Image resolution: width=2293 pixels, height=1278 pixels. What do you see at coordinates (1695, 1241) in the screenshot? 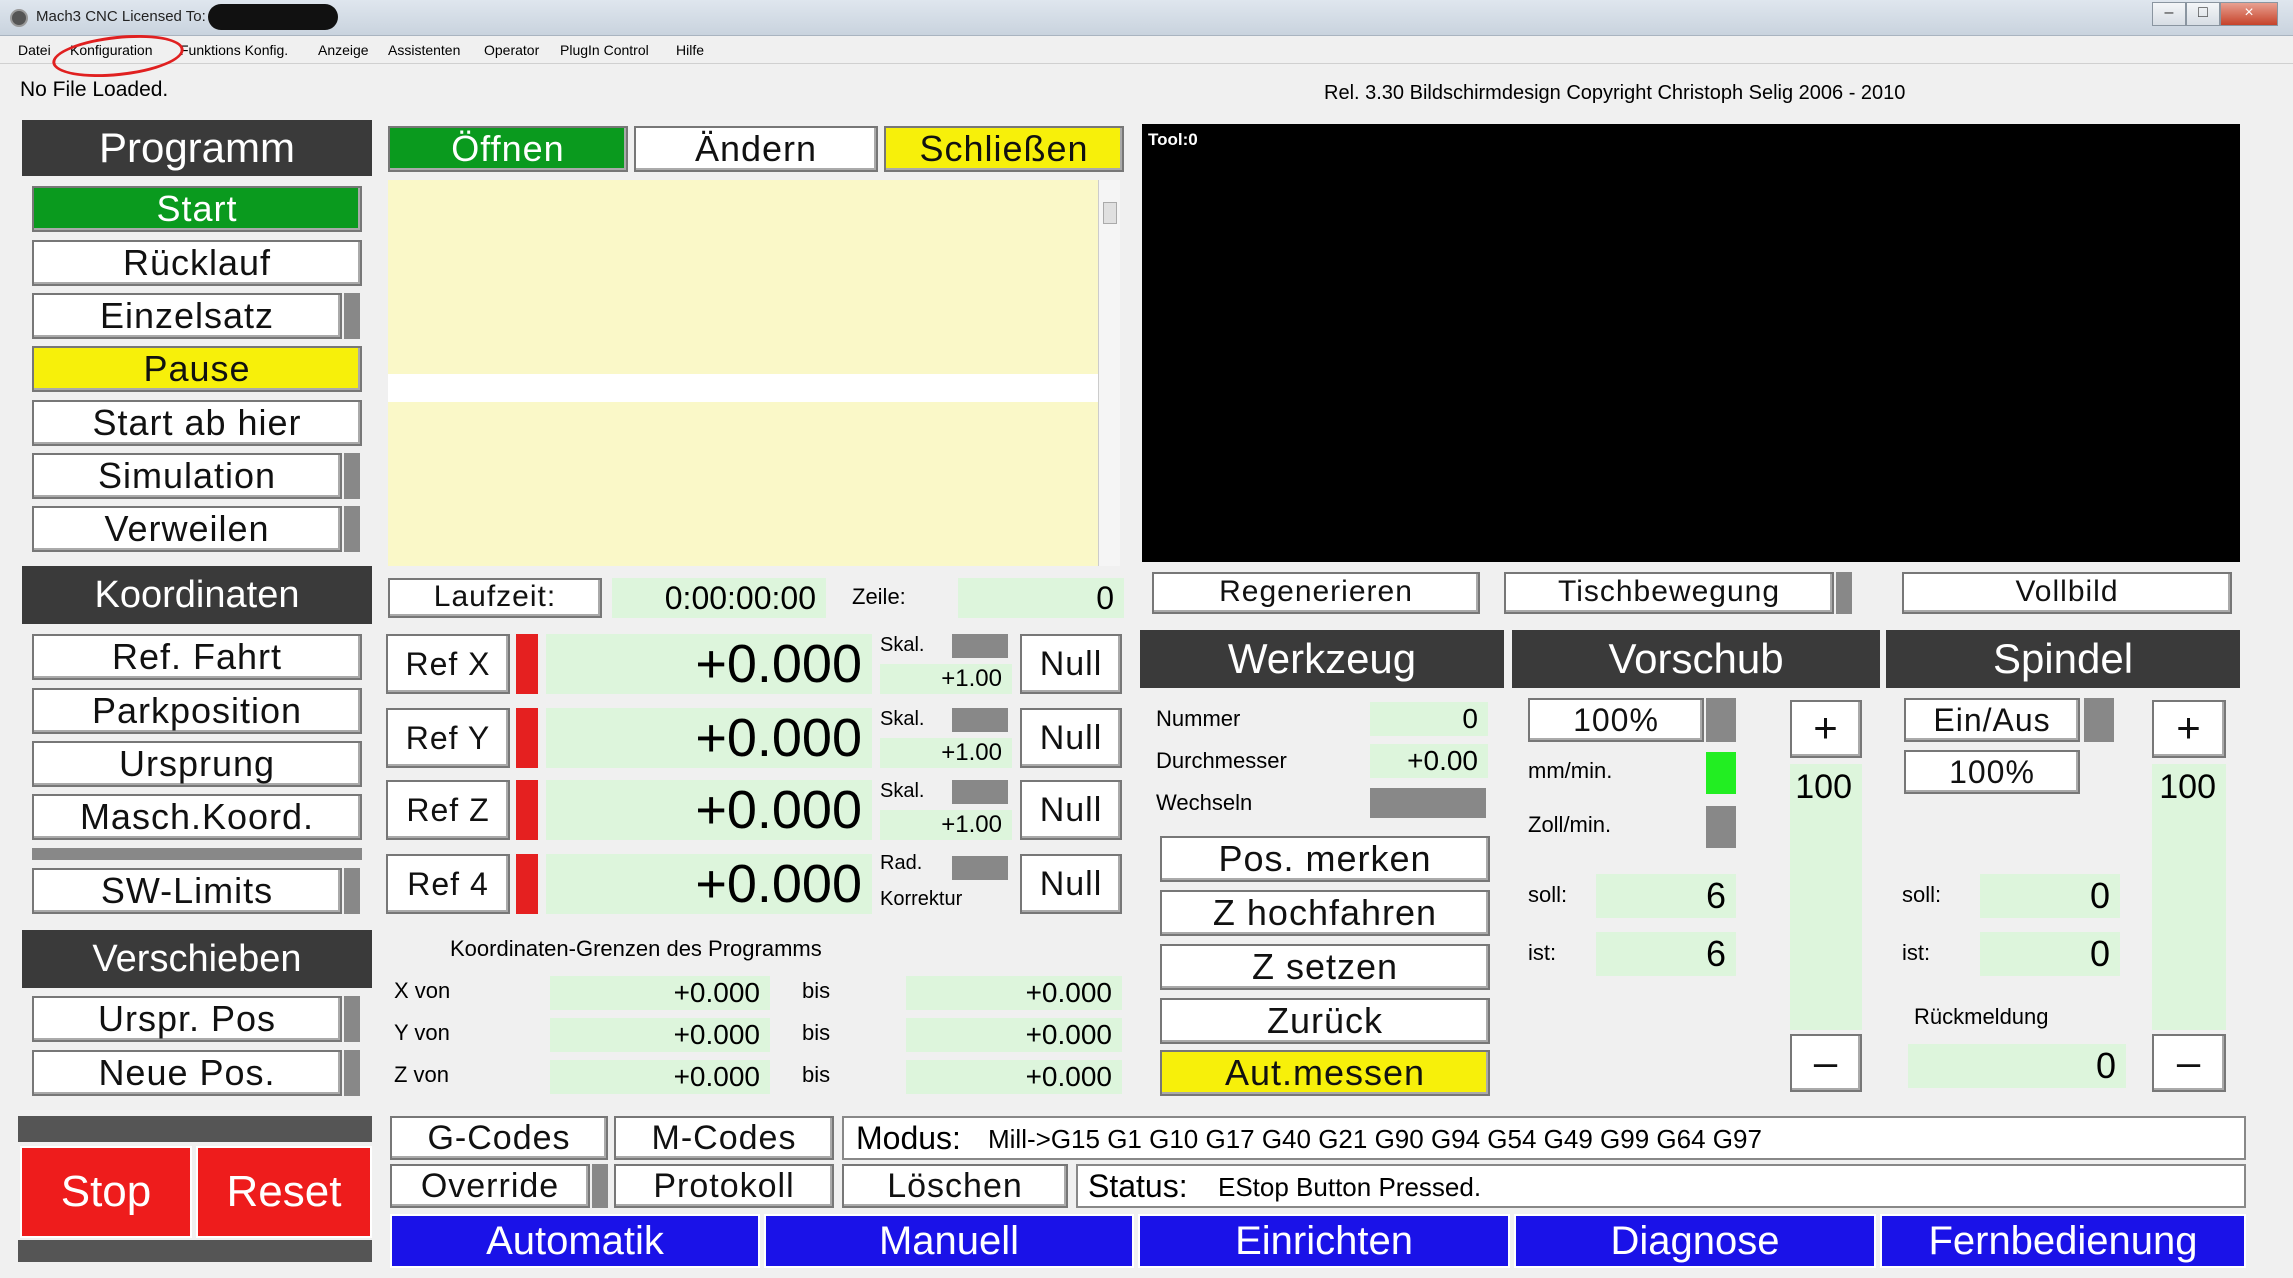
I see `tab-diagnose: Diagnose` at bounding box center [1695, 1241].